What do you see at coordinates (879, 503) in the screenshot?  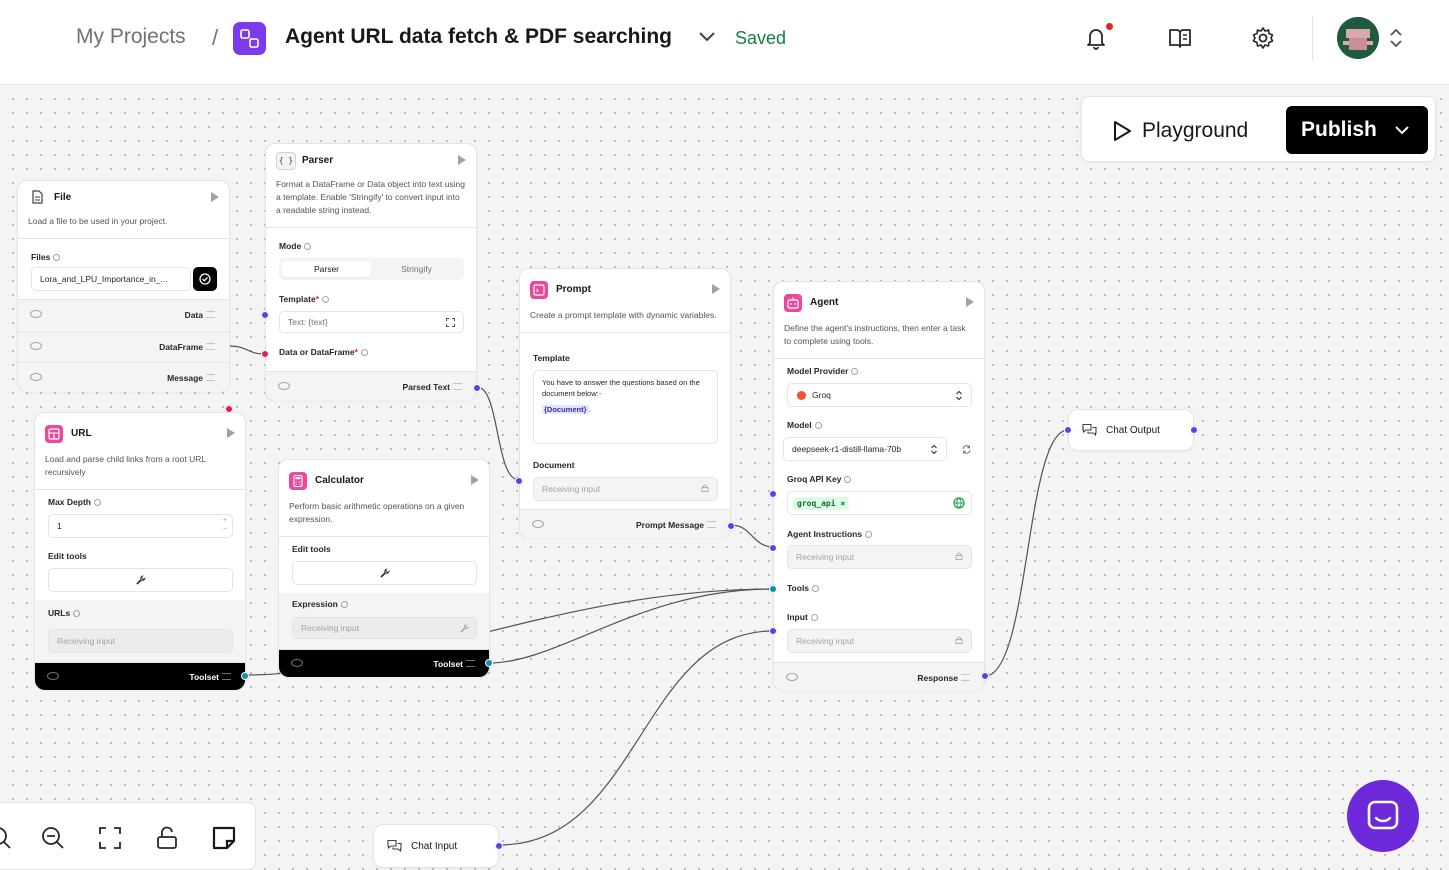 I see `api-key-field: groq_api ×` at bounding box center [879, 503].